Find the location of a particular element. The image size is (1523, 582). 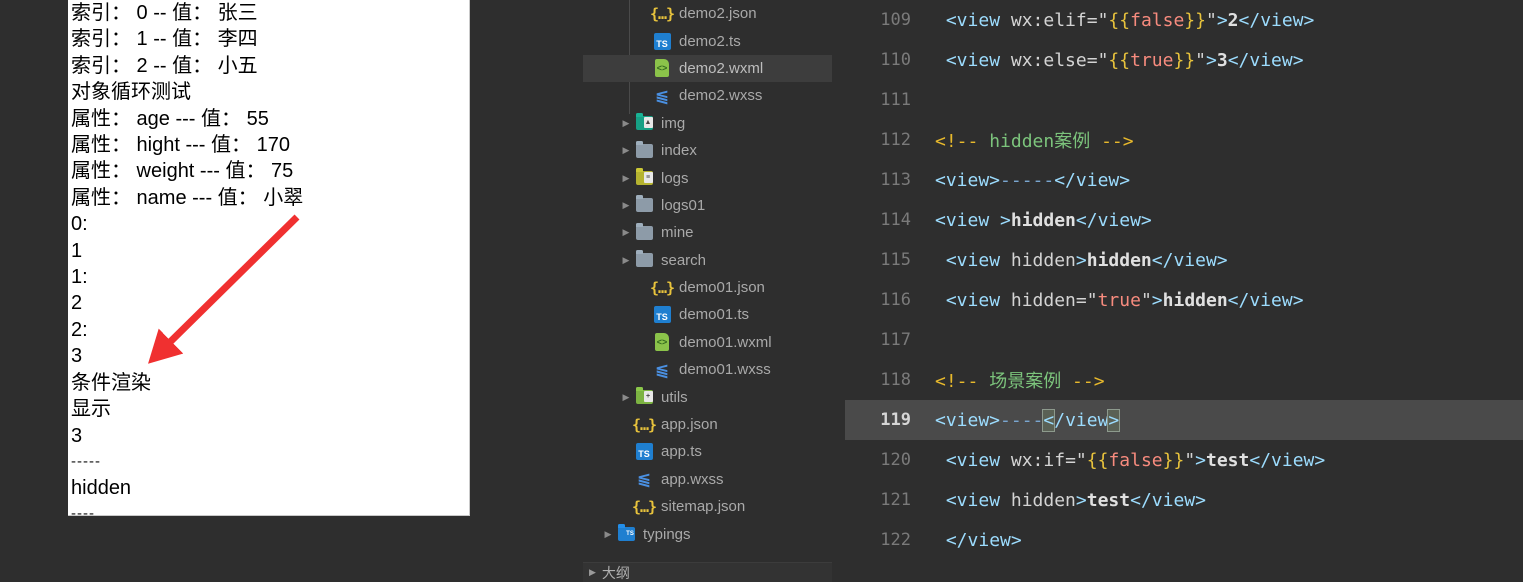

code-token: = is located at coordinates (1092, 20).